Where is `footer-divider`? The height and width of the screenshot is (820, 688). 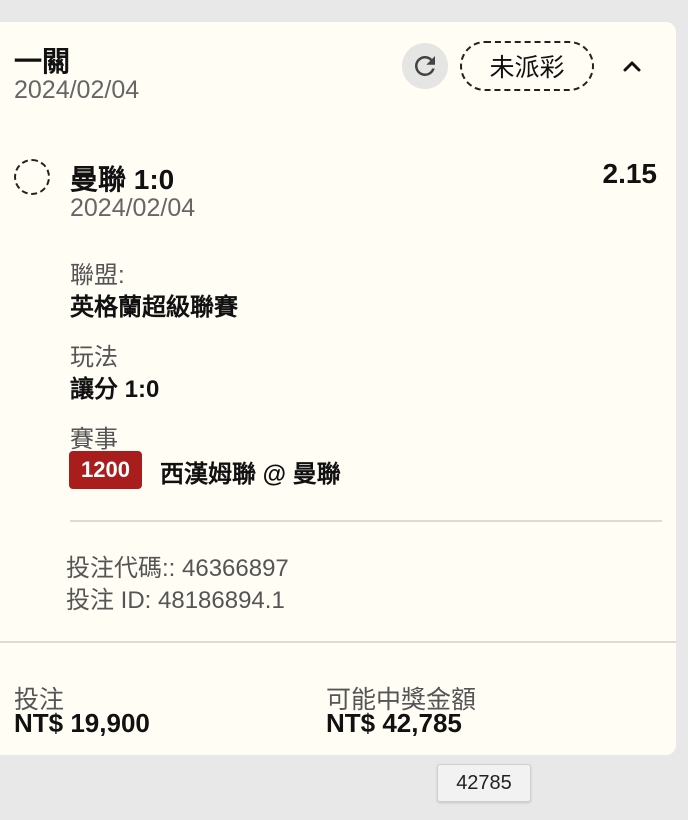 footer-divider is located at coordinates (338, 642).